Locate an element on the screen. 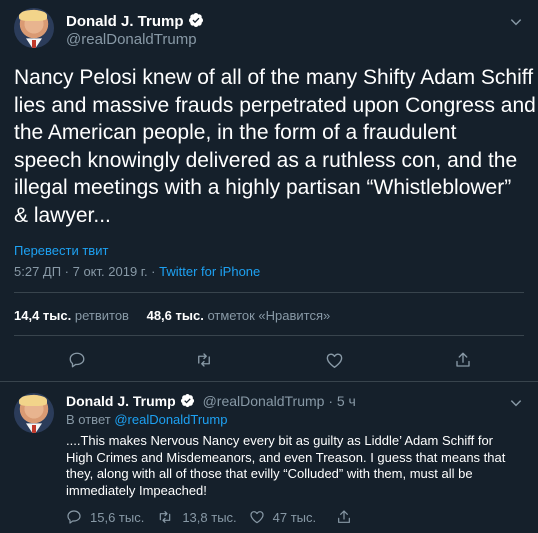  reply-action-bar: 15,6 тыс. 13,8 тыс. 47 тыс. is located at coordinates (209, 517).